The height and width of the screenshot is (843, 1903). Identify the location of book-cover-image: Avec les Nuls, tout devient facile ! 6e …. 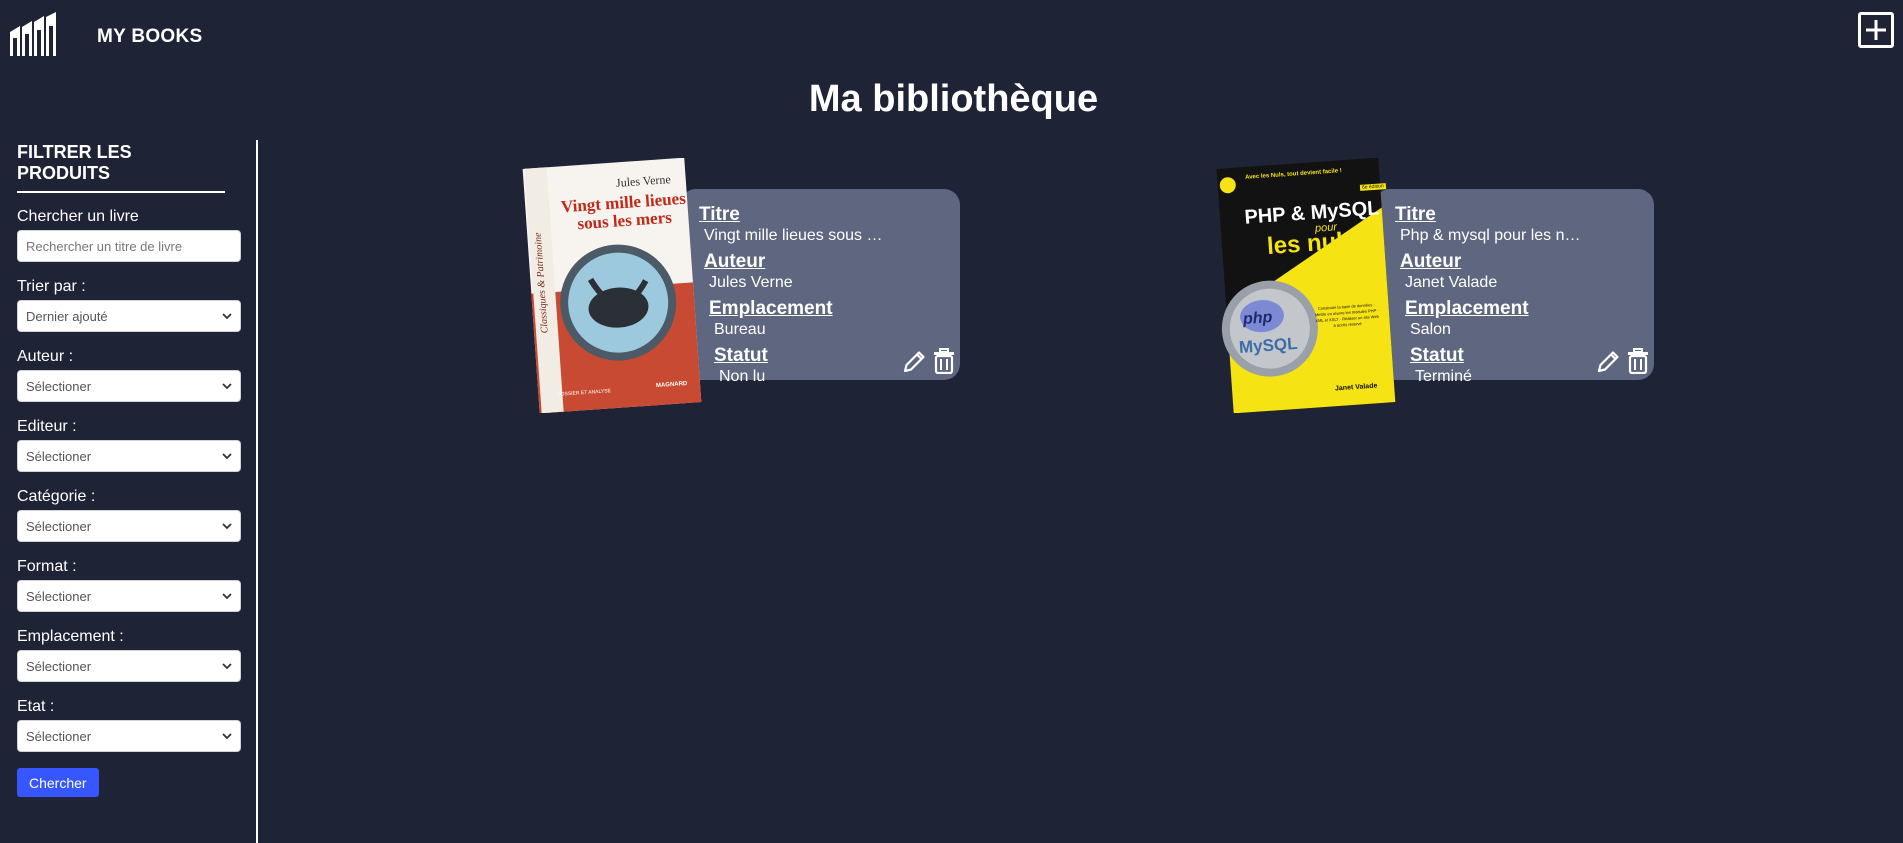
(1306, 285).